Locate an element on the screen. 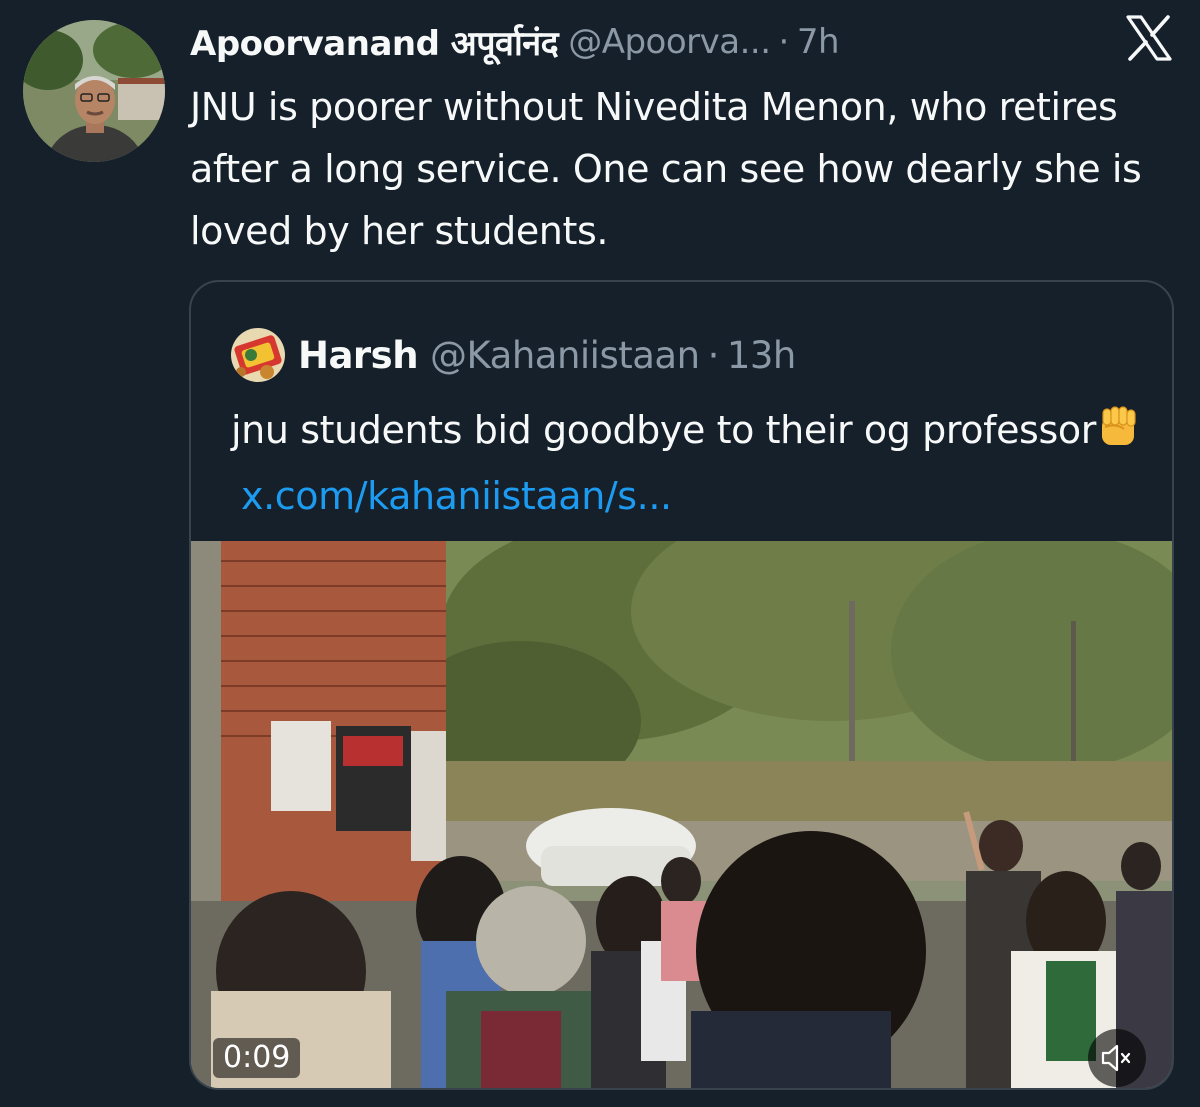  speaker-muted-icon is located at coordinates (1116, 1058).